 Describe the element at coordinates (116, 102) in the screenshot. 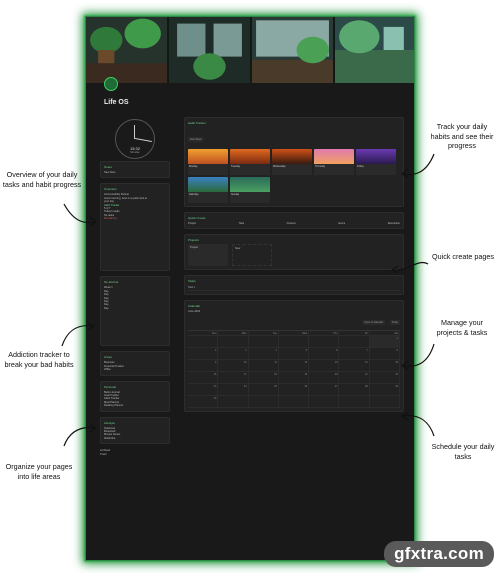

I see `page-title: Life OS` at that location.